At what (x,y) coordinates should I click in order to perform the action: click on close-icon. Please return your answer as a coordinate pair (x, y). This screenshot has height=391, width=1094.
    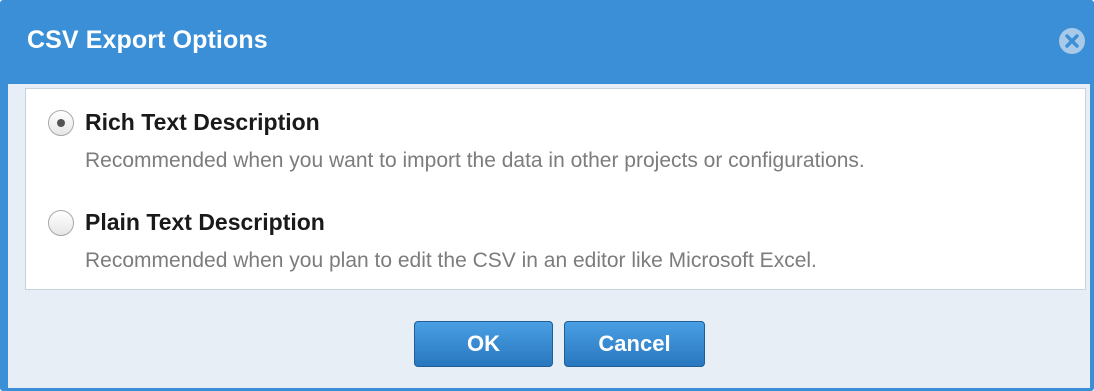
    Looking at the image, I should click on (1072, 41).